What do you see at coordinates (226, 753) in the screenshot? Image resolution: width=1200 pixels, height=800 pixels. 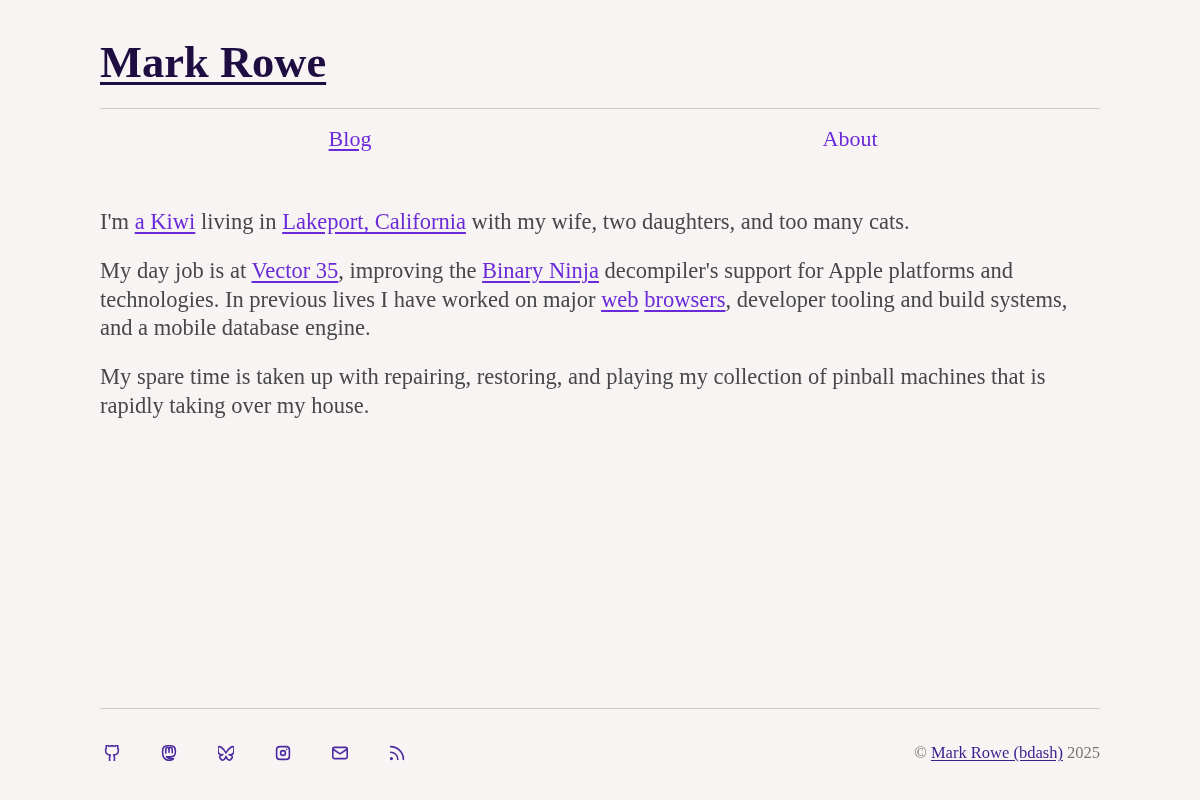 I see `butterfly-icon` at bounding box center [226, 753].